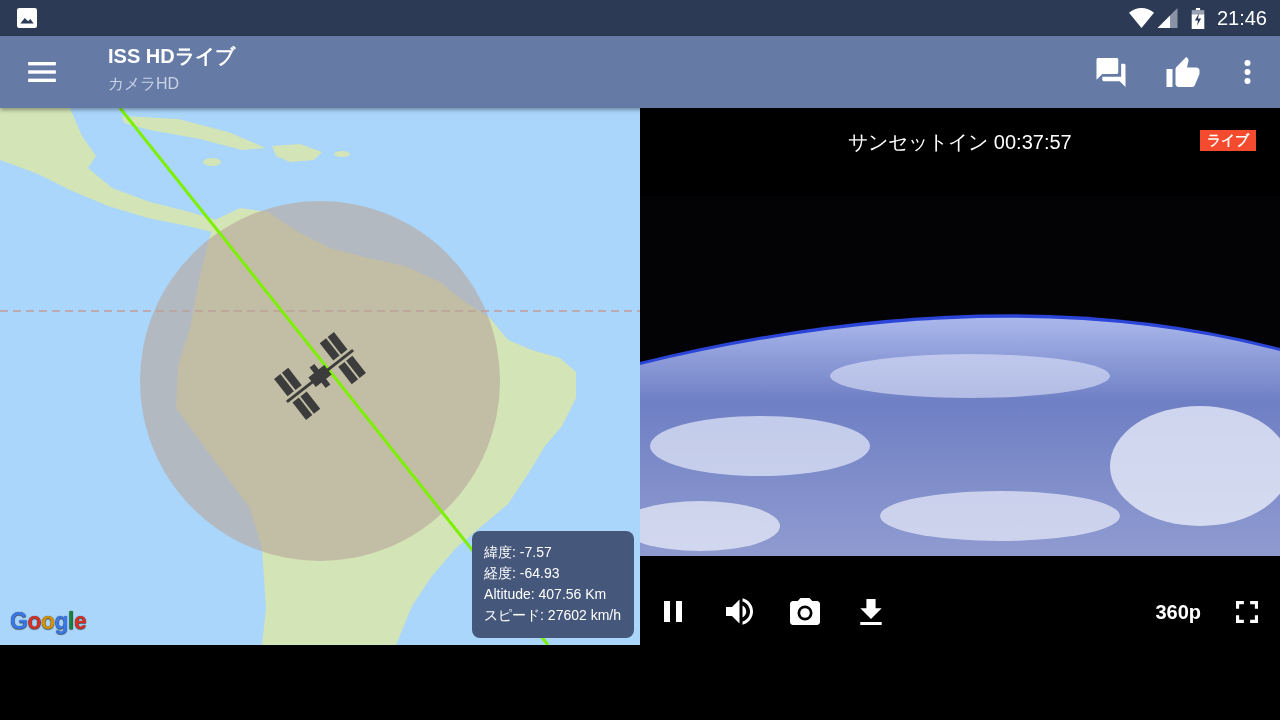  Describe the element at coordinates (1141, 18) in the screenshot. I see `wifi-icon` at that location.